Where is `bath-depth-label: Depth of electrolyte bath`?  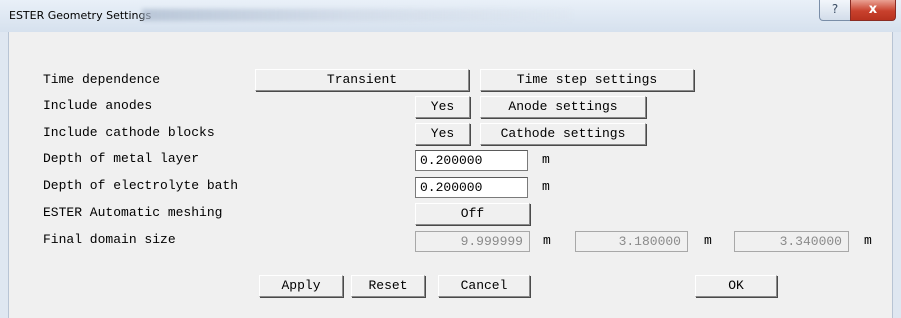
bath-depth-label: Depth of electrolyte bath is located at coordinates (141, 185).